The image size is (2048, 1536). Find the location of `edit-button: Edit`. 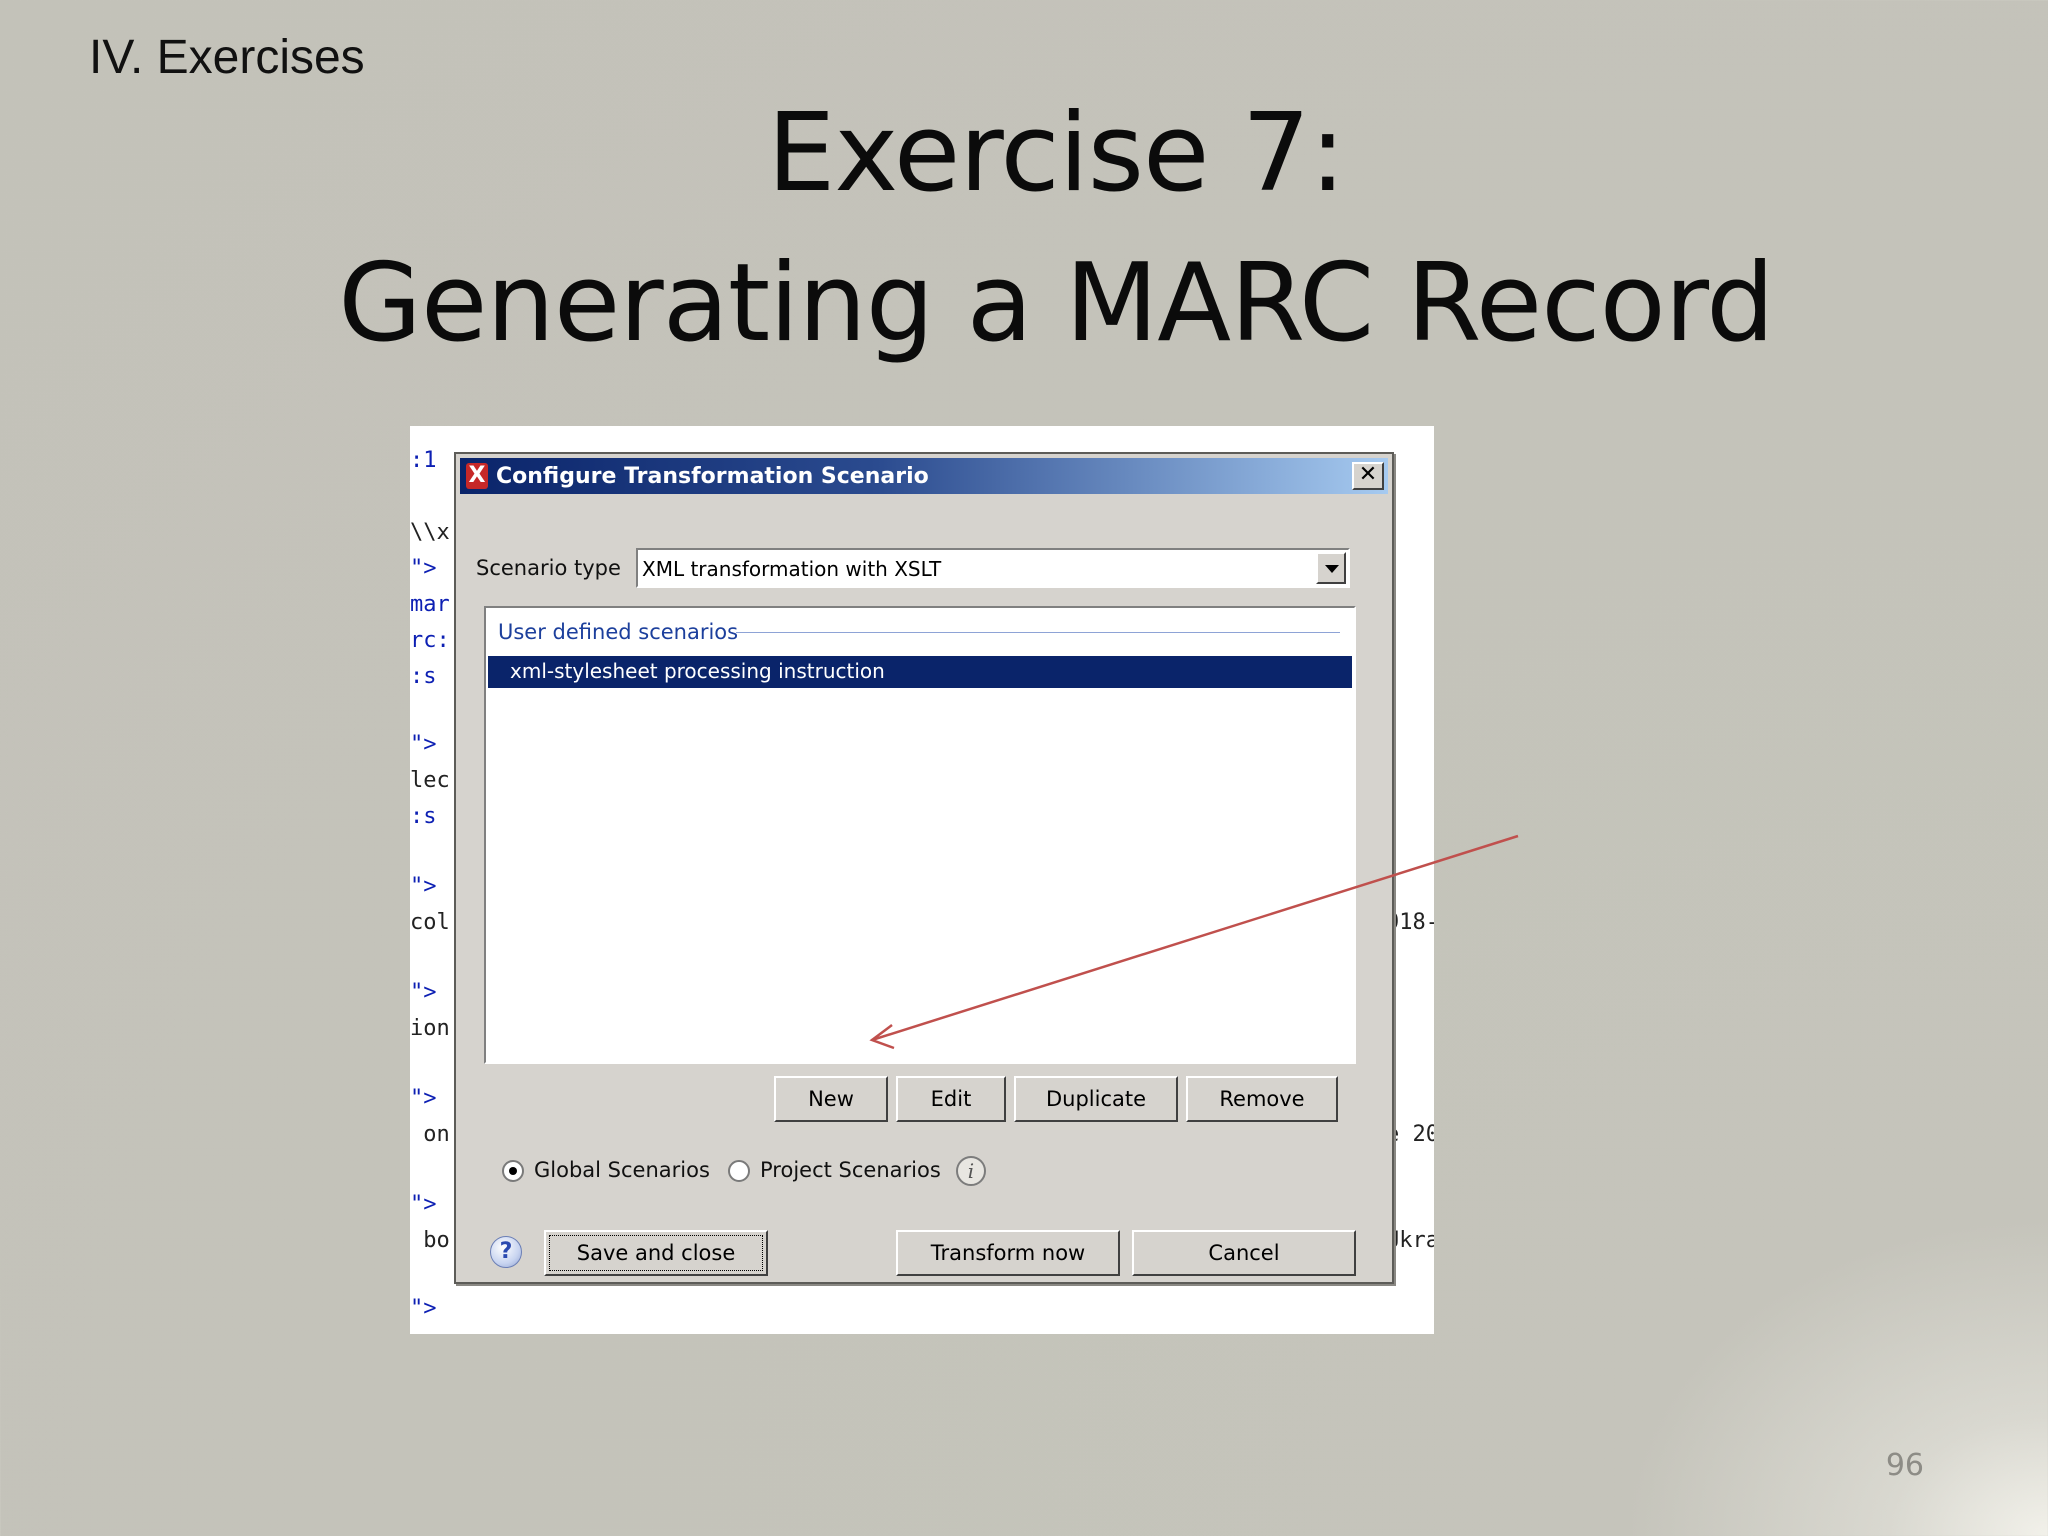

edit-button: Edit is located at coordinates (951, 1099).